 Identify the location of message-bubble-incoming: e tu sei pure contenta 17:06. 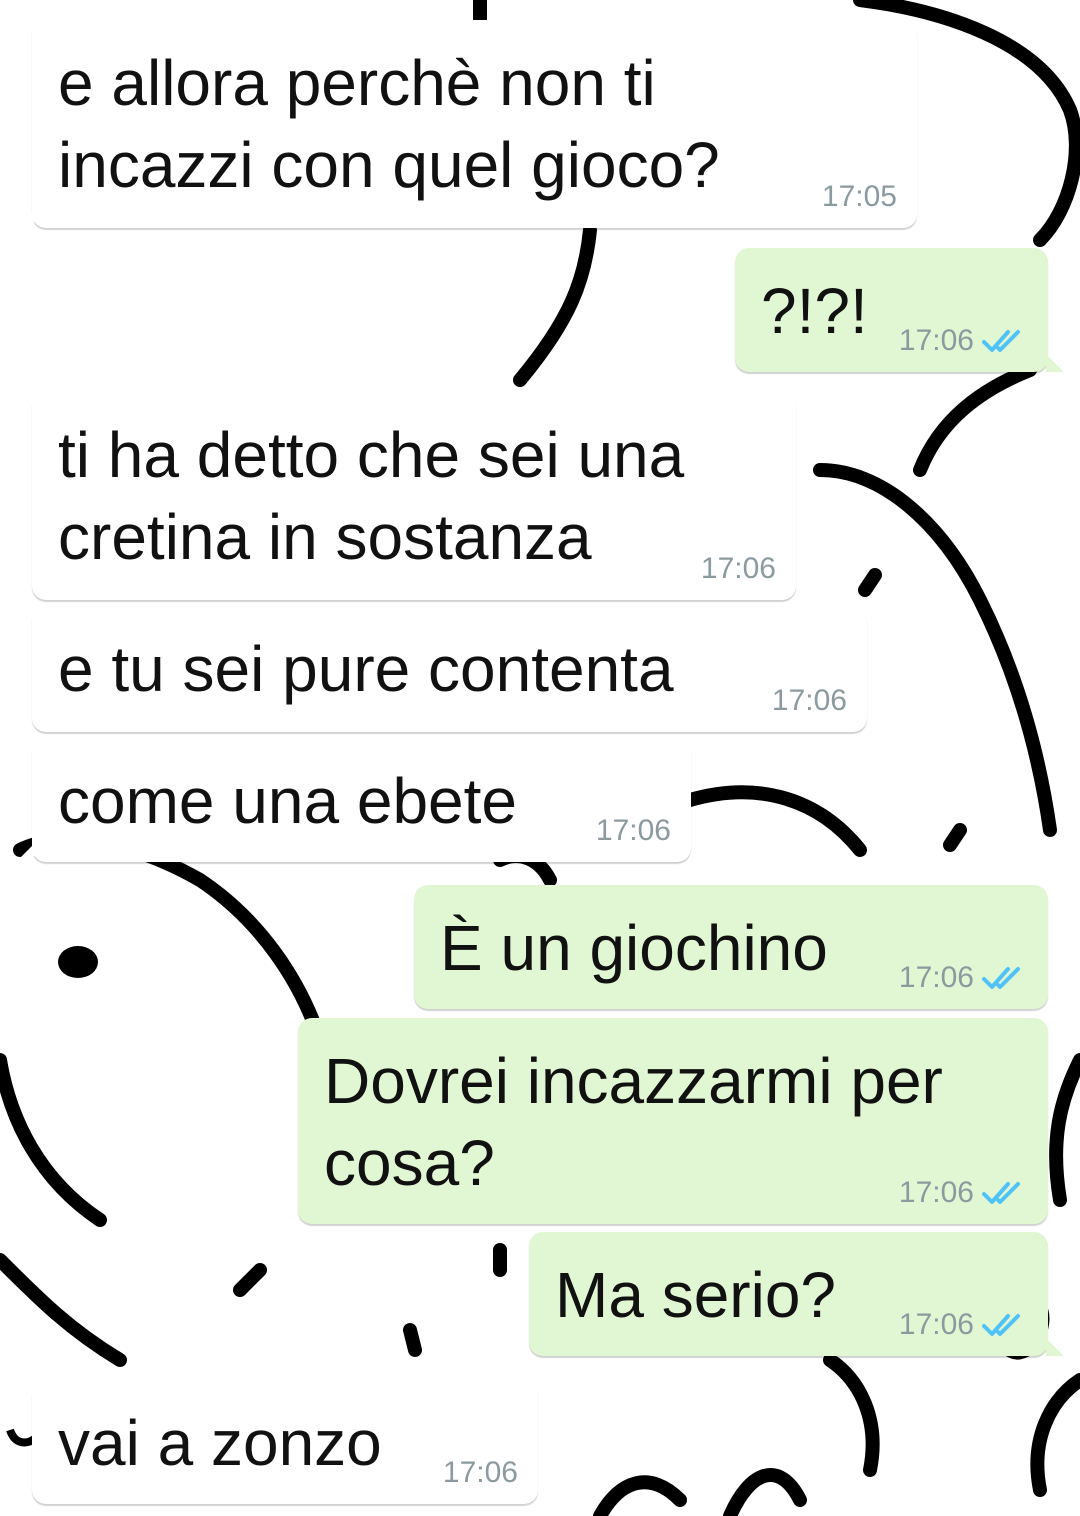
(449, 669).